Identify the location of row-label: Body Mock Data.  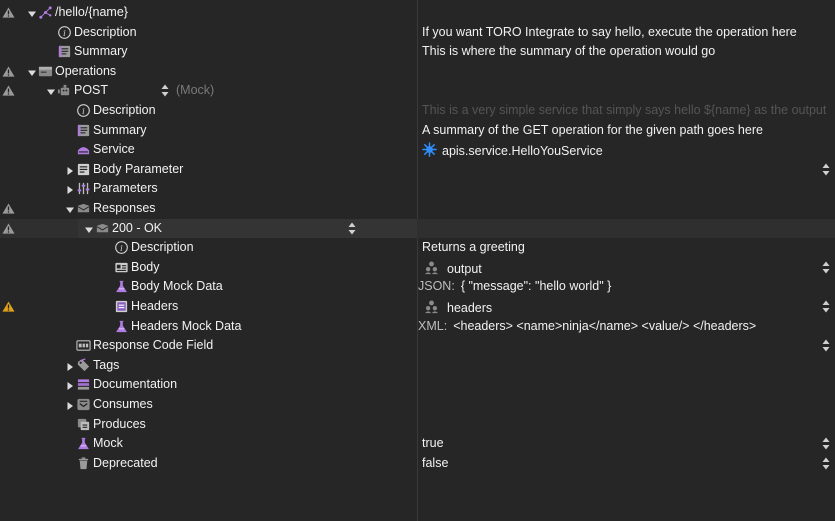
(177, 286).